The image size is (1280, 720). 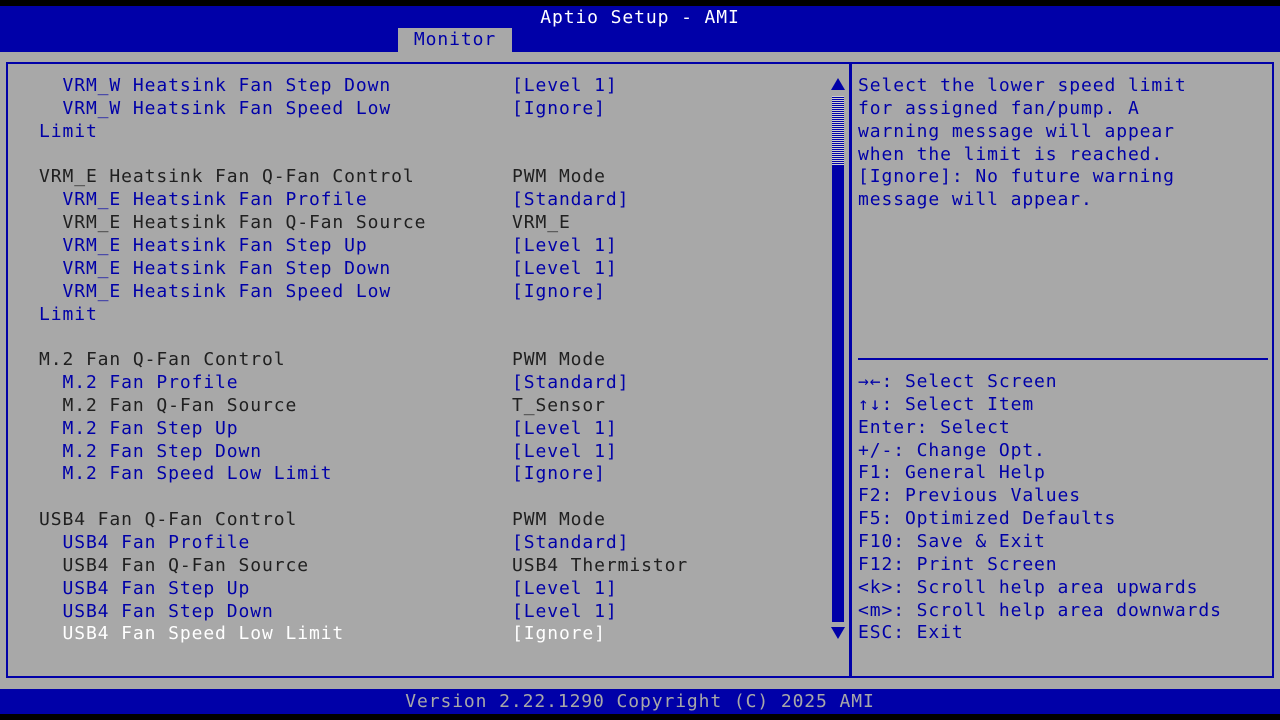 What do you see at coordinates (191, 634) in the screenshot?
I see `setting-label: USB4 Fan Speed Low Limit` at bounding box center [191, 634].